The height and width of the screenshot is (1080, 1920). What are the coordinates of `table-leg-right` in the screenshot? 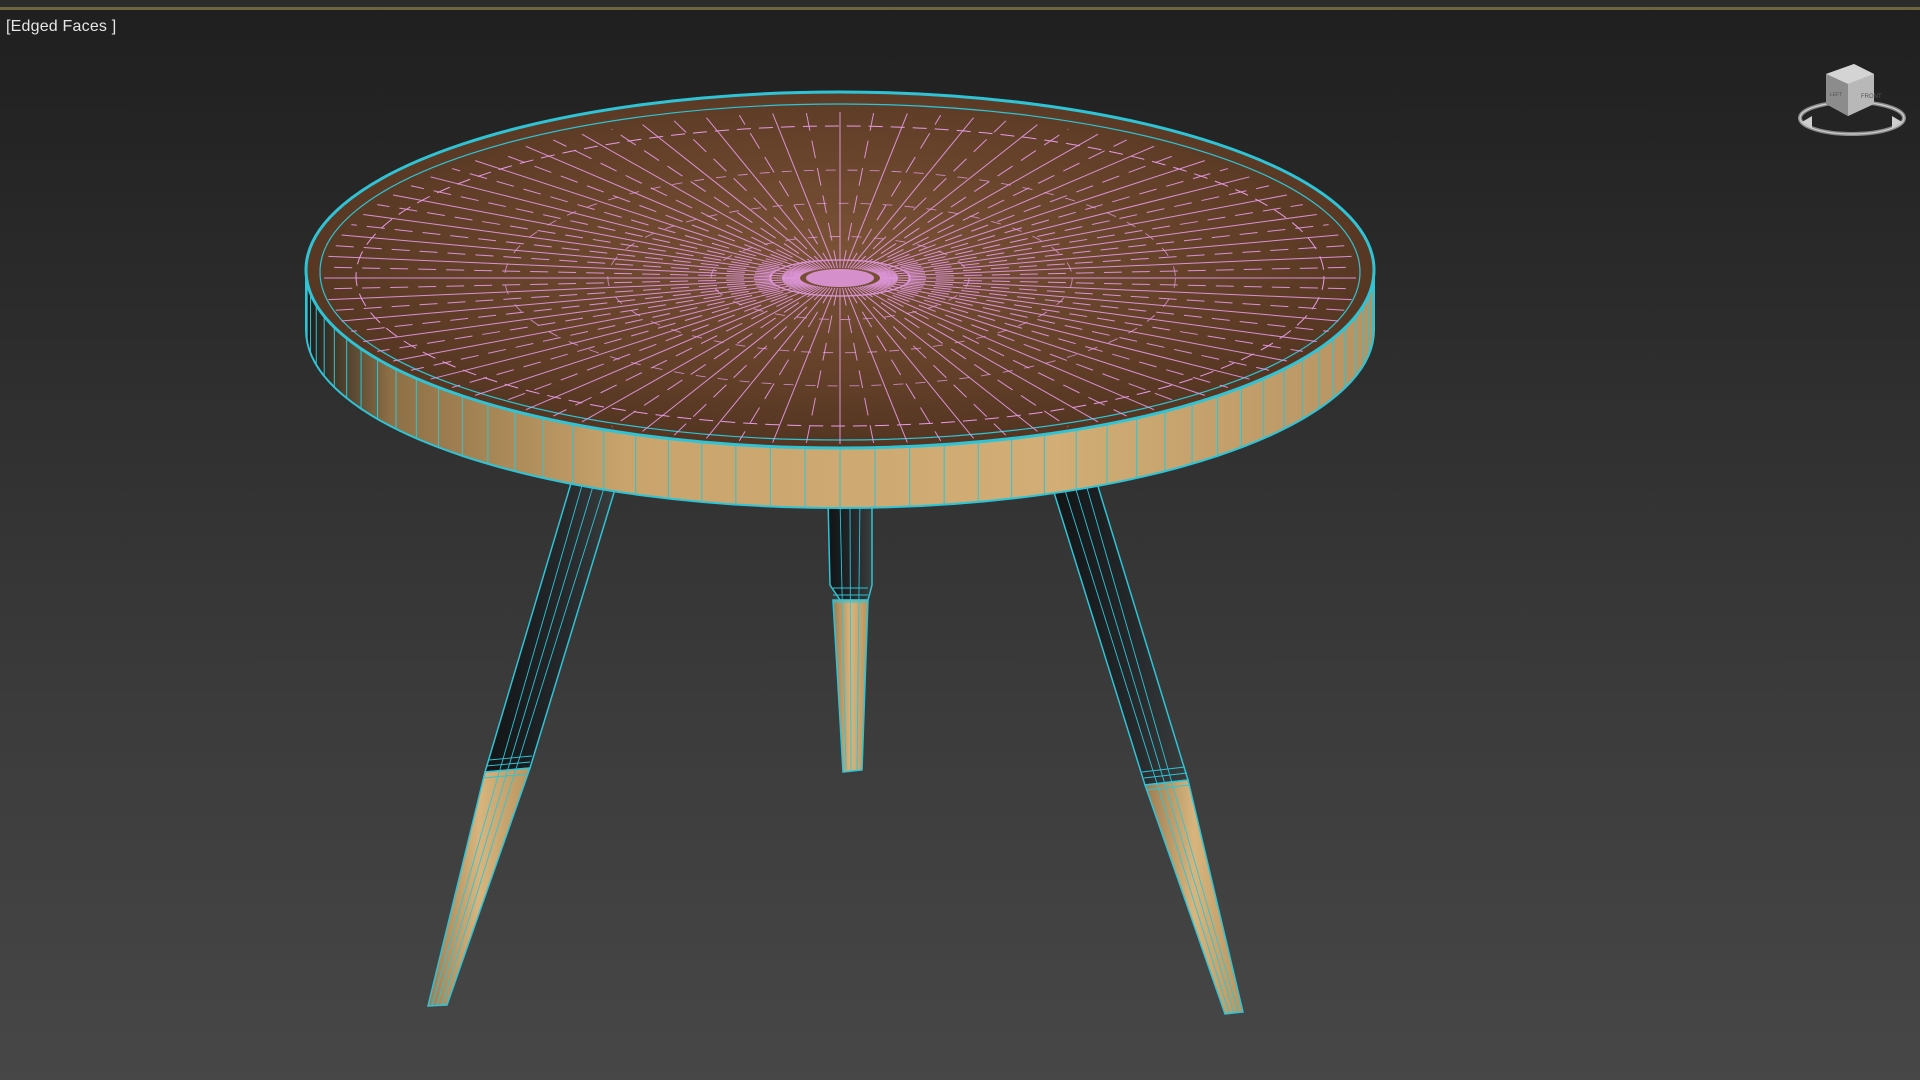 It's located at (1147, 747).